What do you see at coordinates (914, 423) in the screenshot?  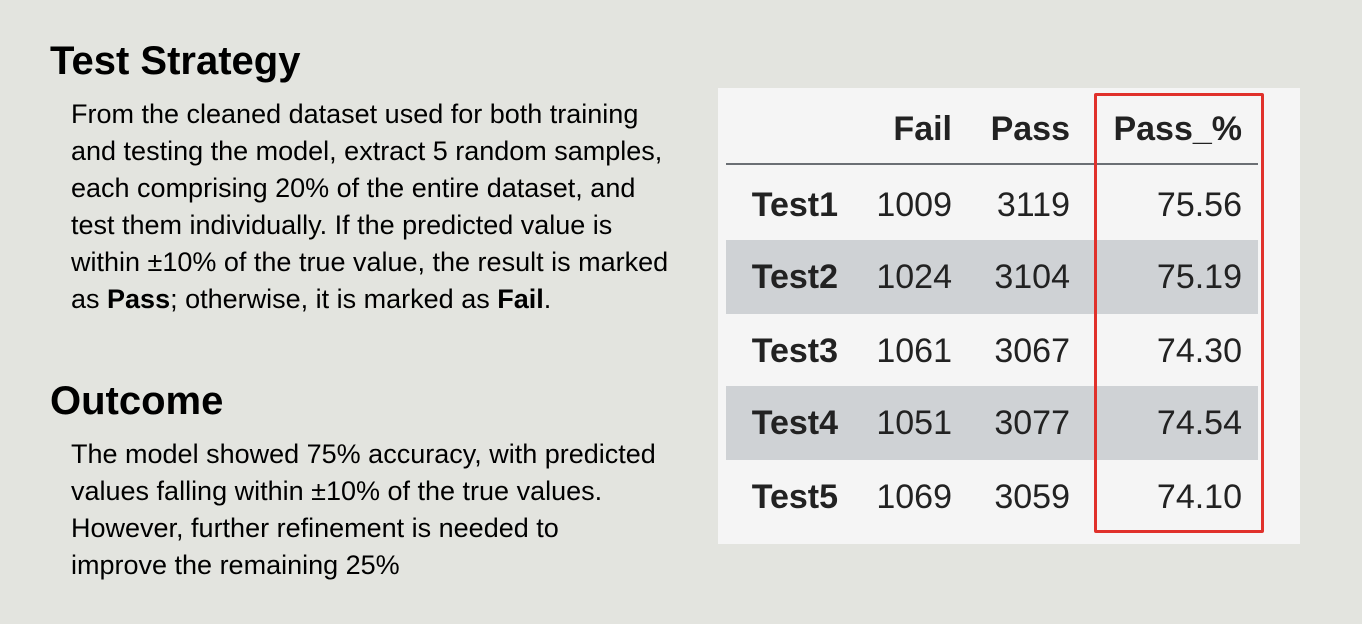 I see `row-fail: 1051` at bounding box center [914, 423].